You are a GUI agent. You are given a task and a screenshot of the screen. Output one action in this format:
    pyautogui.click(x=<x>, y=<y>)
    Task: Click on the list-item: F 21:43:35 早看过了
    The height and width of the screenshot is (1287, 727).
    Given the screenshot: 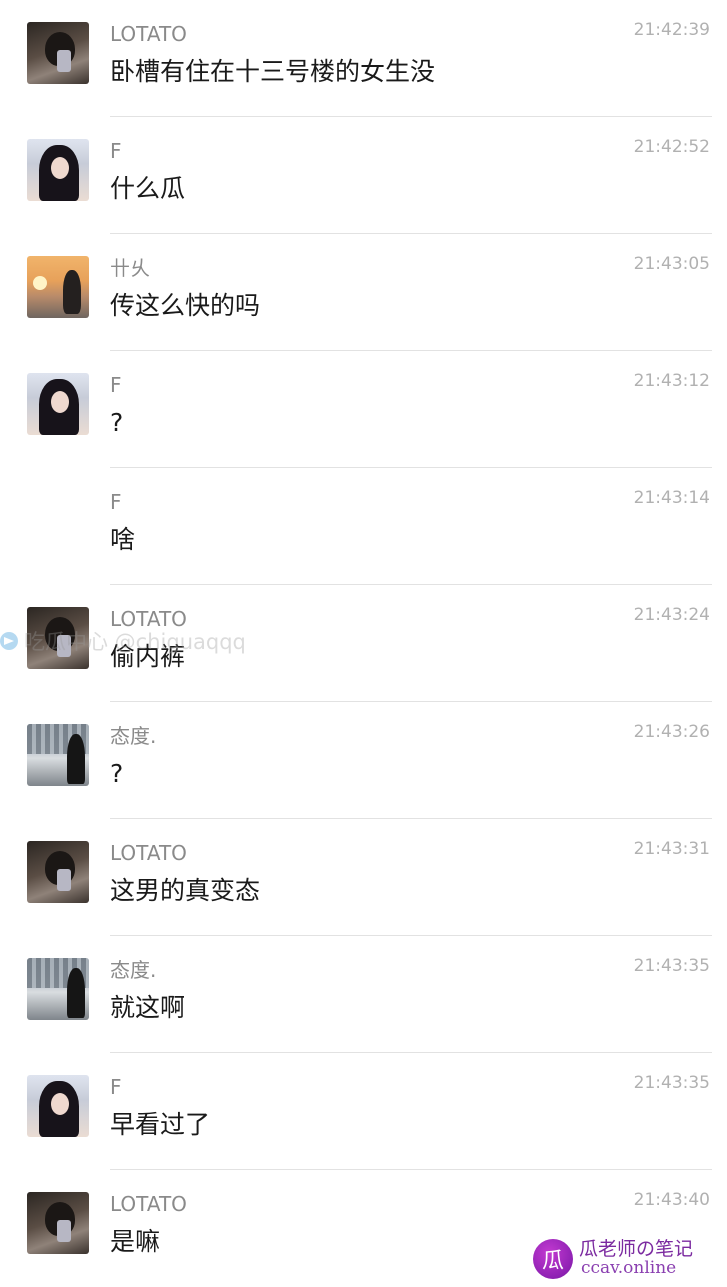 What is the action you would take?
    pyautogui.click(x=363, y=1111)
    